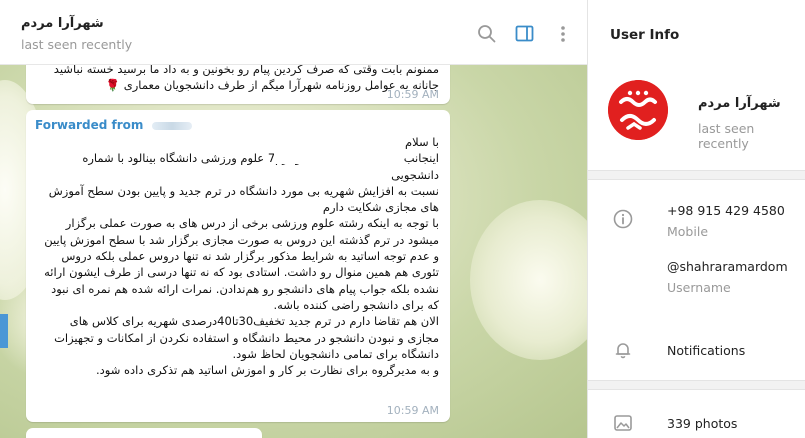 This screenshot has height=438, width=805. I want to click on notifications-toggle: Notifications, so click(706, 350).